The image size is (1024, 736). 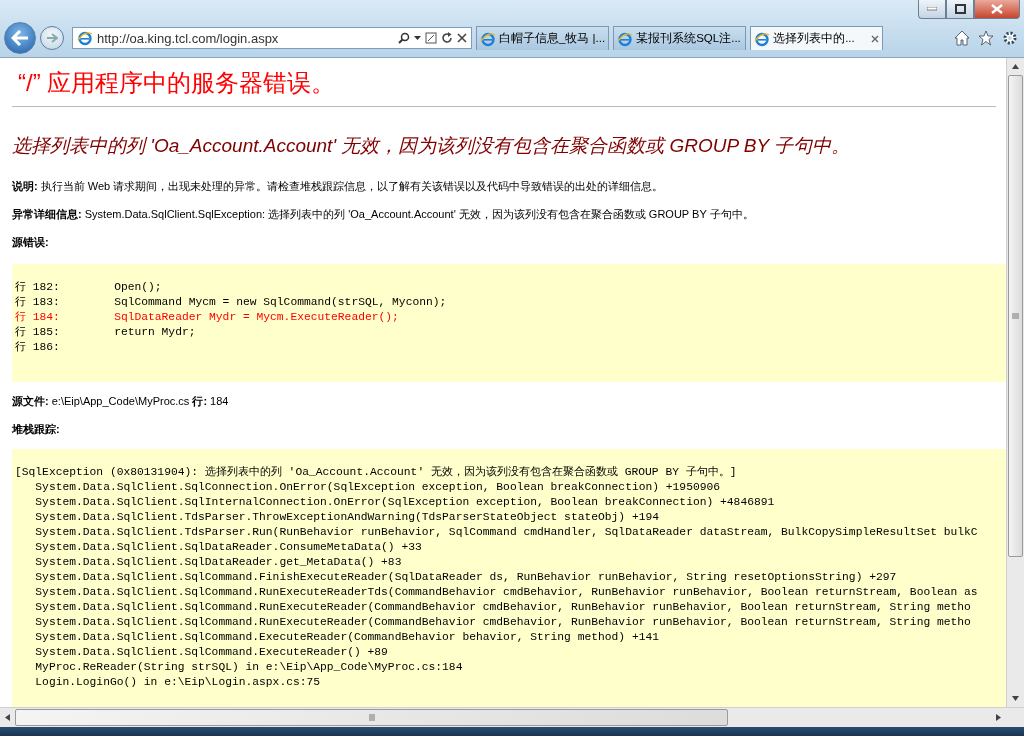 What do you see at coordinates (121, 401) in the screenshot?
I see `source-file-text: 源文件: e:\Eip\App_Code\MyProc.cs 行: 184` at bounding box center [121, 401].